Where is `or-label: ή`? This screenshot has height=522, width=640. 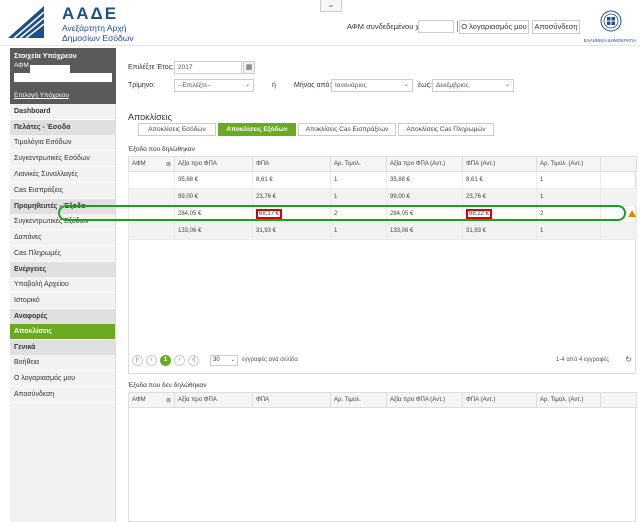
or-label: ή is located at coordinates (274, 85).